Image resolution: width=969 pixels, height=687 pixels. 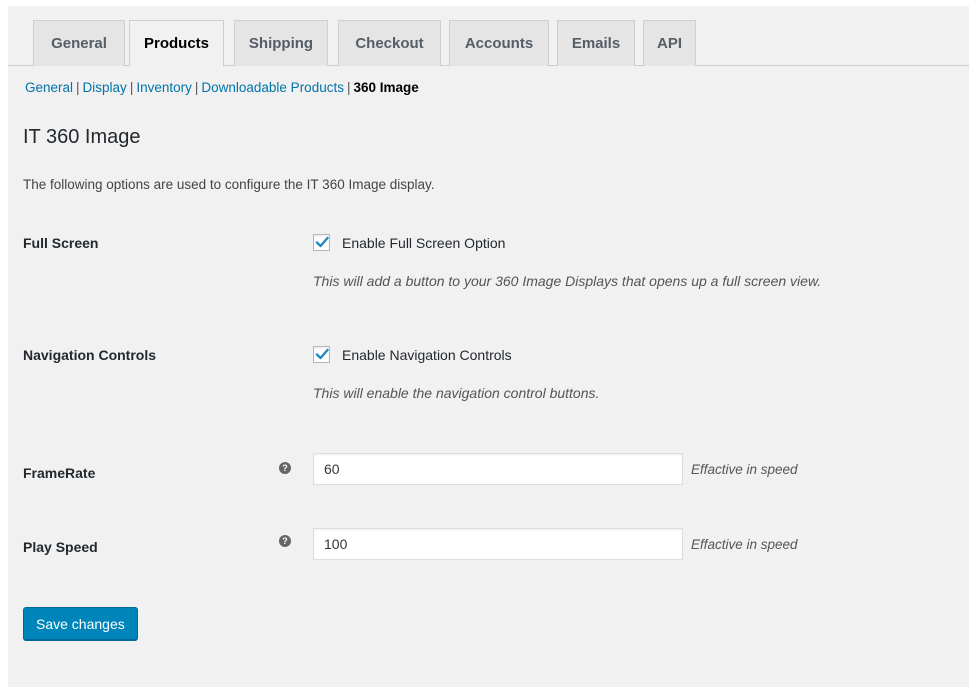 I want to click on tab-checkout: Checkout, so click(x=389, y=43).